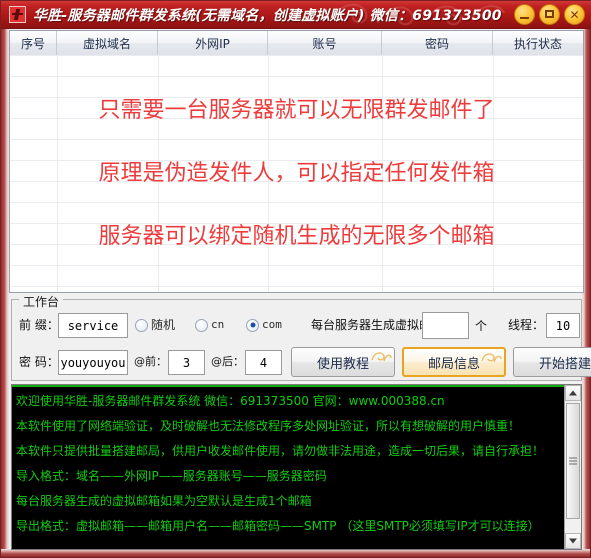  I want to click on column-header-account: 账号, so click(325, 43).